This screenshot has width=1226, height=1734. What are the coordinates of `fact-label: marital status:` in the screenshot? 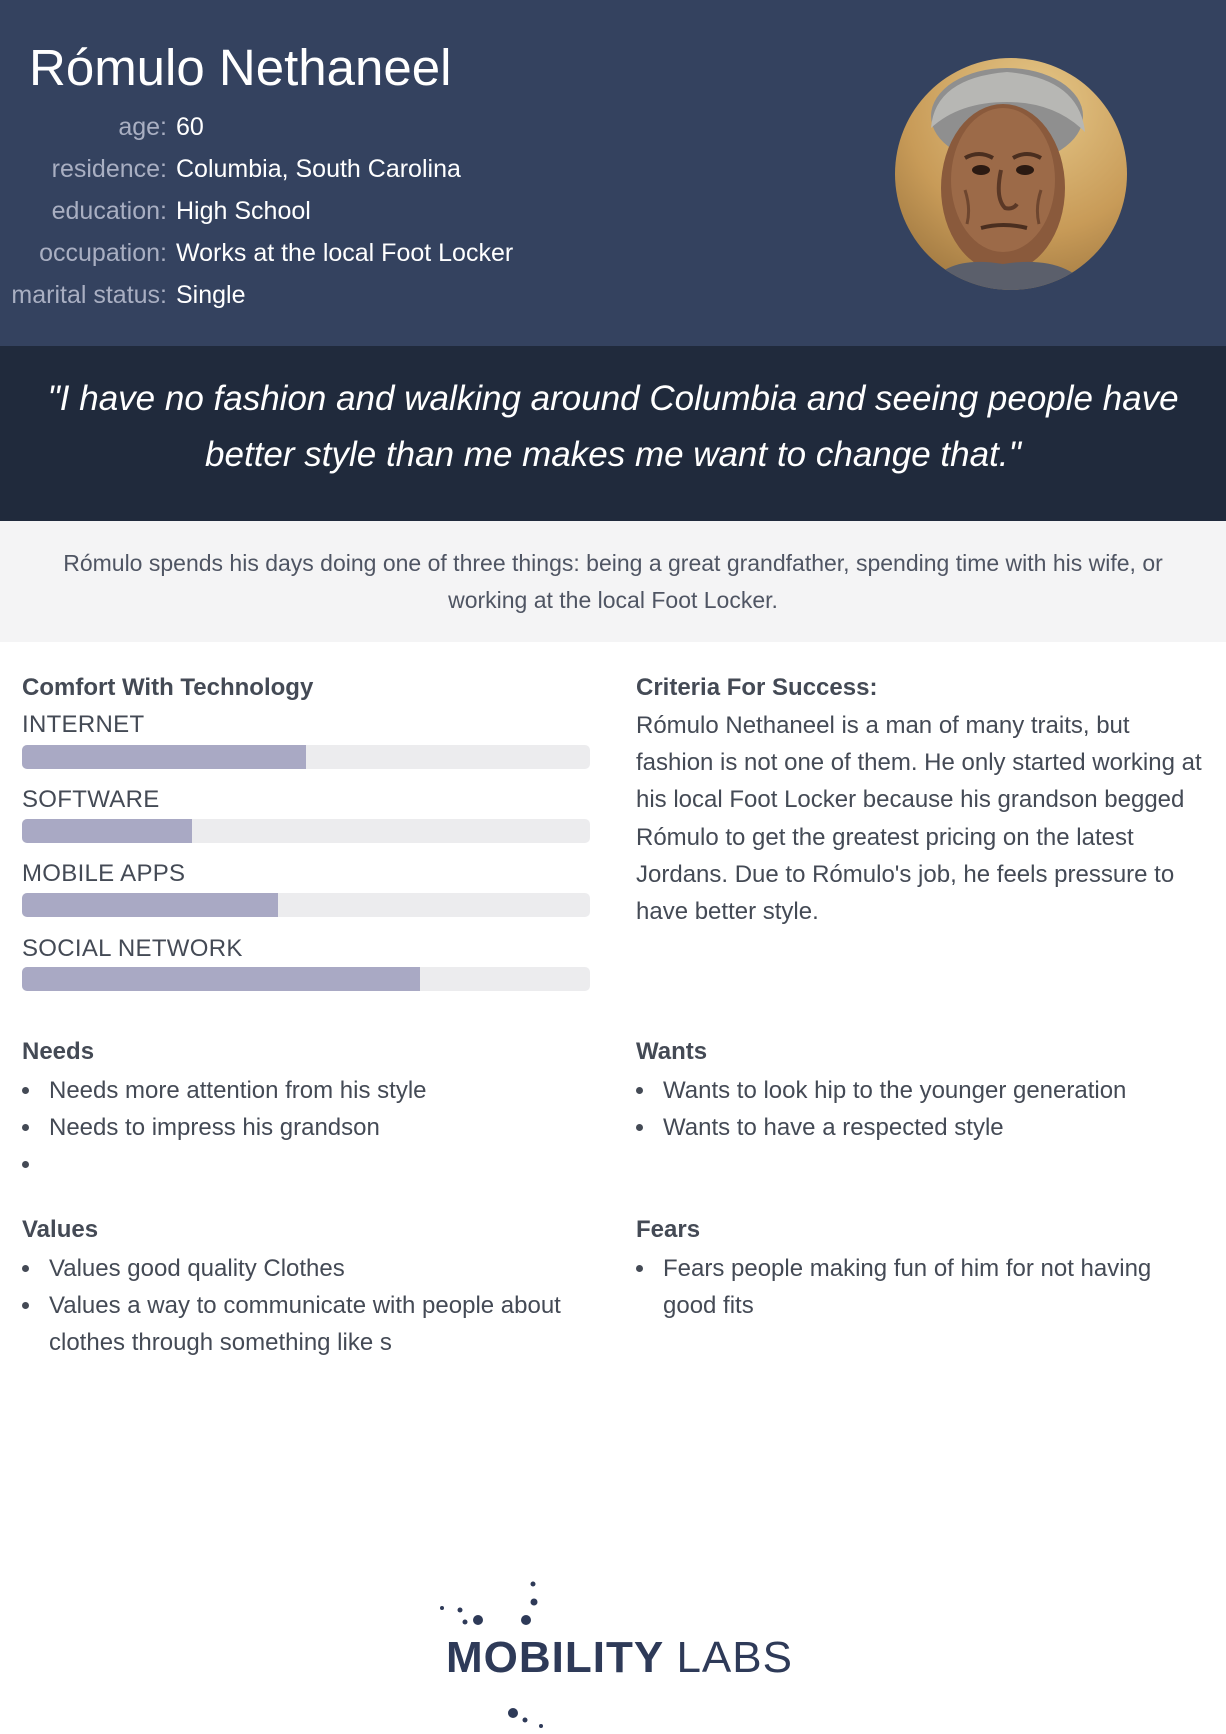 It's located at (89, 295).